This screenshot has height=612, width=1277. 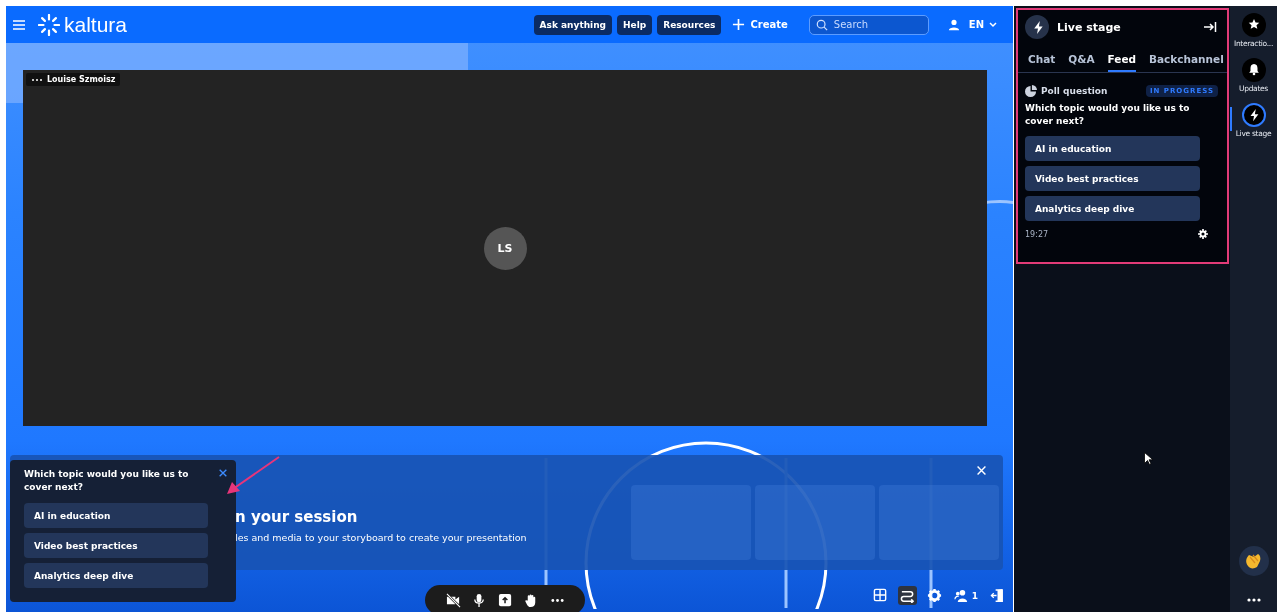 I want to click on settings-icon, so click(x=1203, y=234).